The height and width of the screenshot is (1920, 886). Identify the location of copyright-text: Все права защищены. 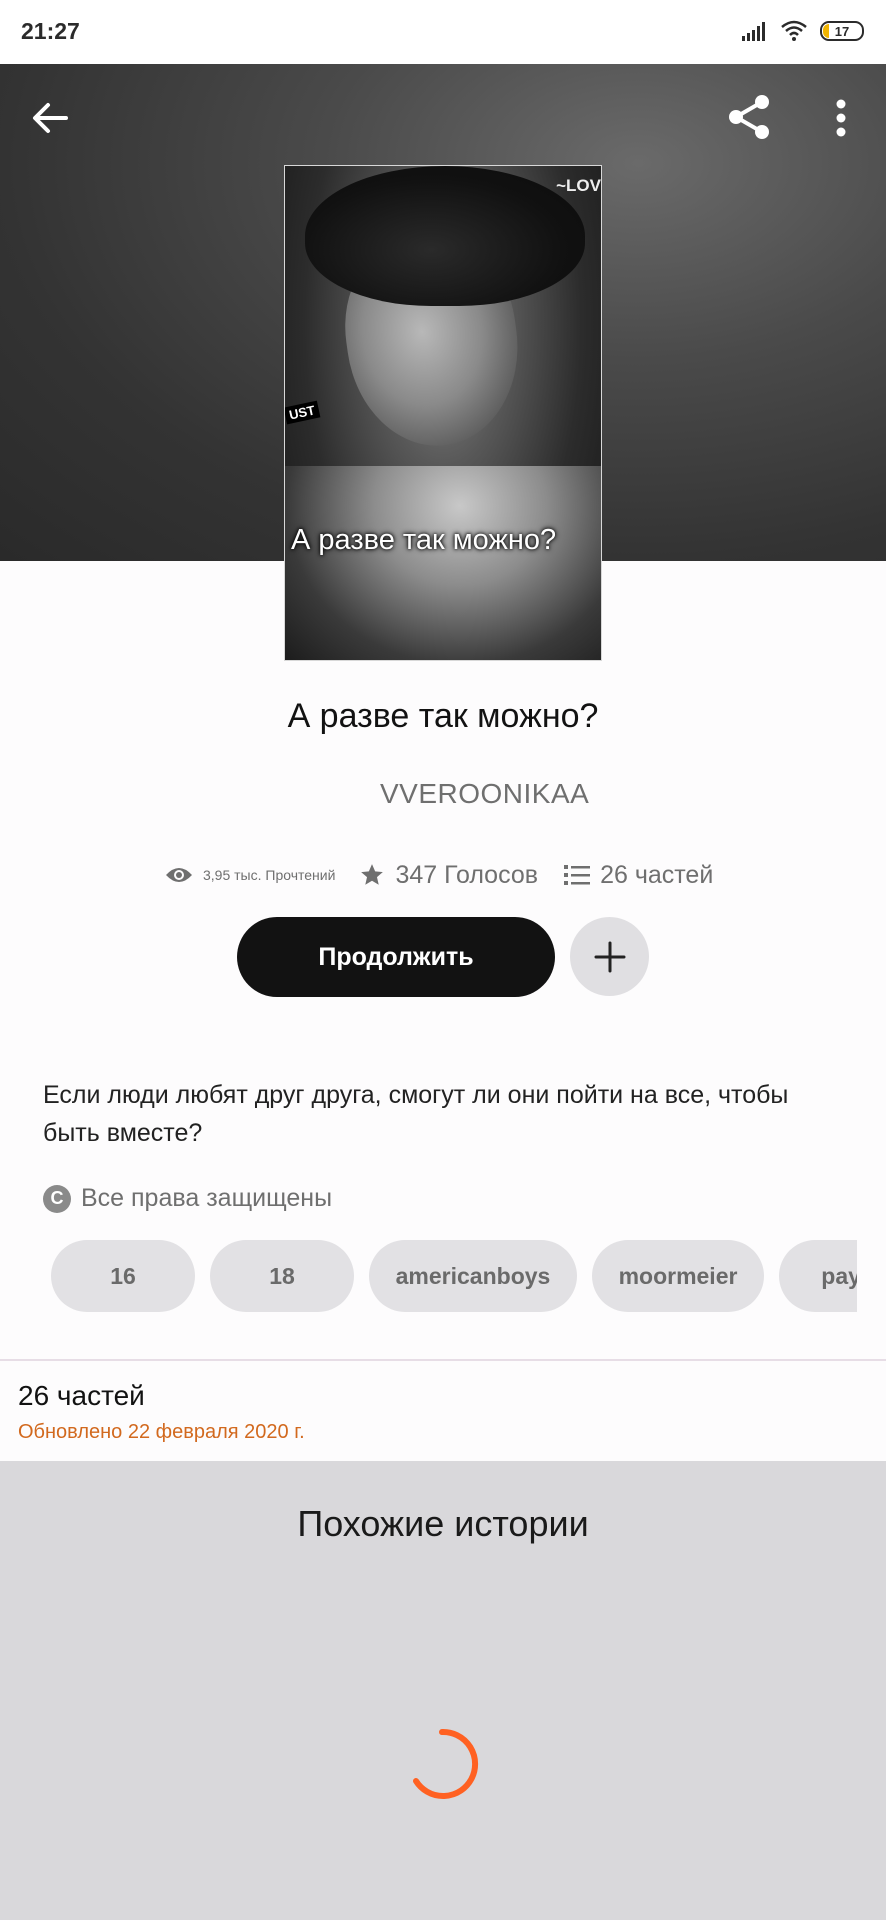
(207, 1198).